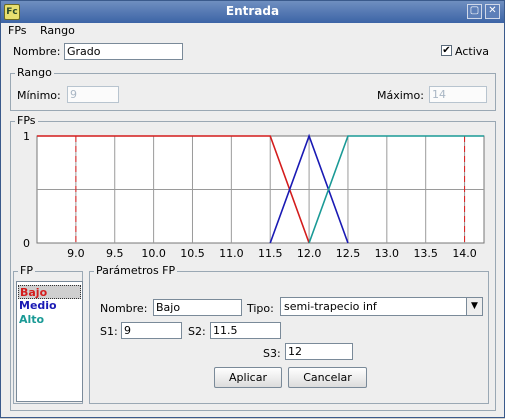 This screenshot has width=505, height=419. Describe the element at coordinates (49, 292) in the screenshot. I see `fp-list-item-bajo: Bajo` at that location.